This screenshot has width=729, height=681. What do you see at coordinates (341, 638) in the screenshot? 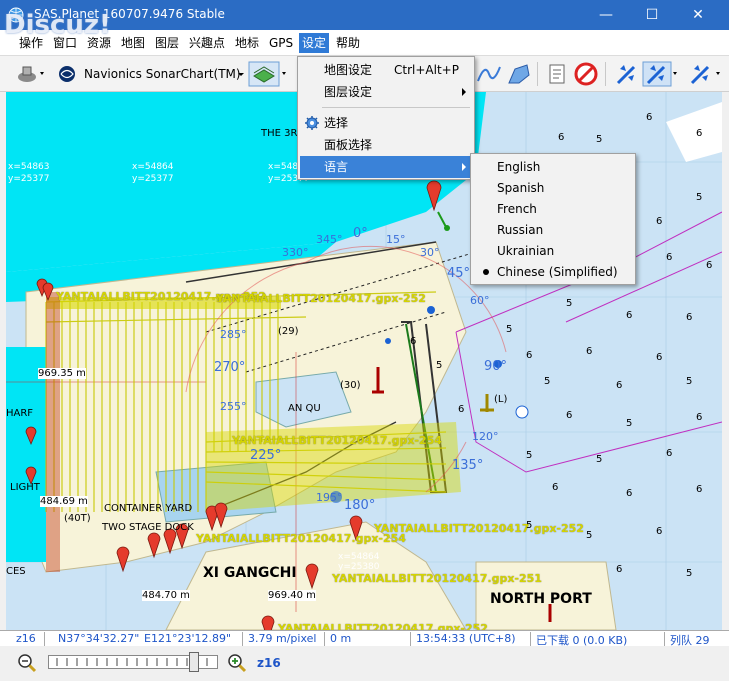
I see `status-distance: 0 m` at bounding box center [341, 638].